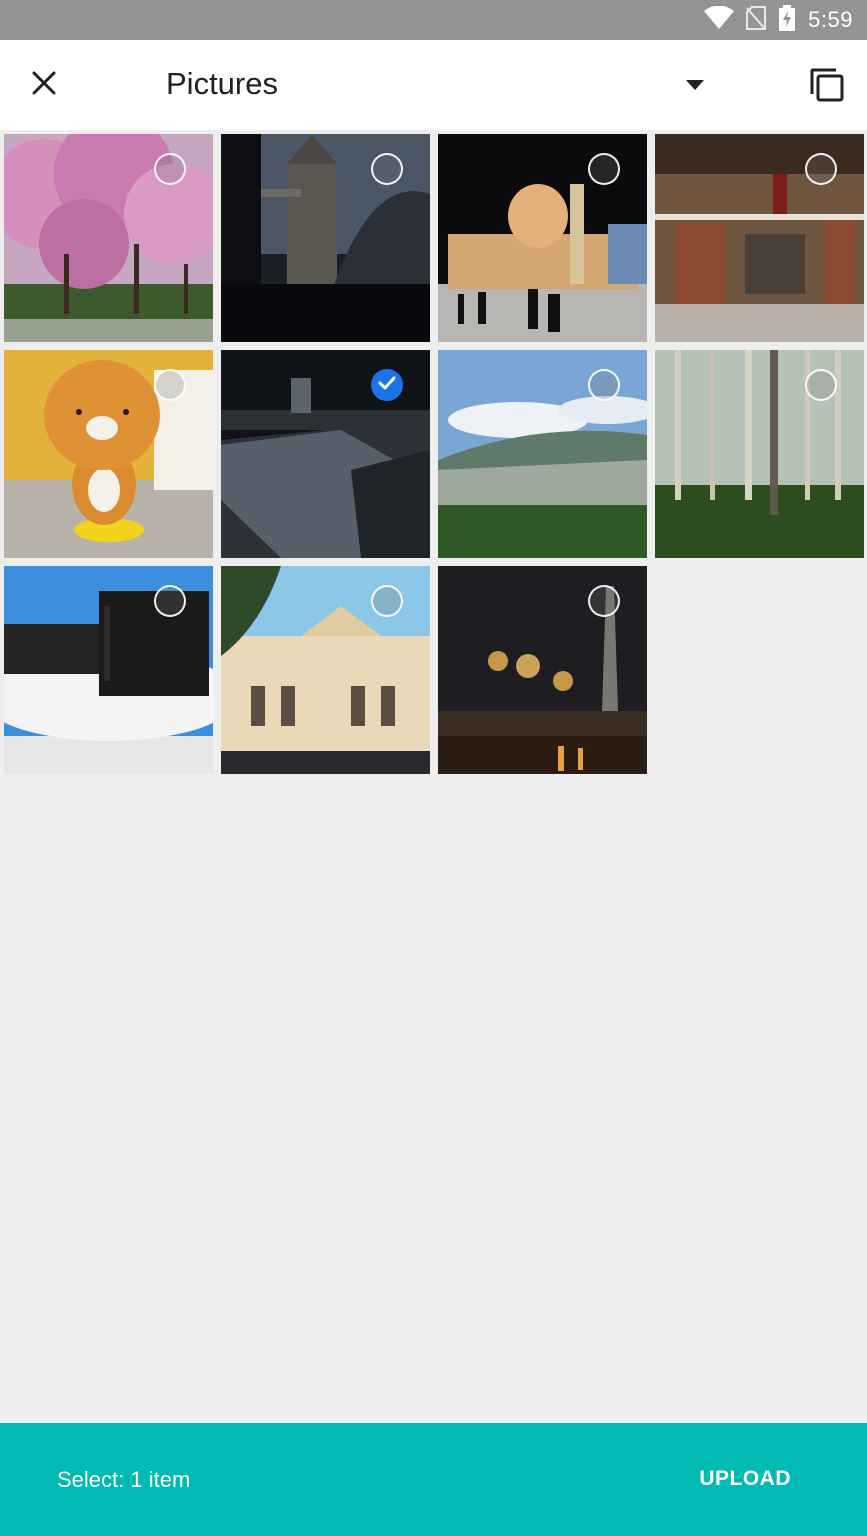  What do you see at coordinates (433, 85) in the screenshot?
I see `toolbar: Pictures` at bounding box center [433, 85].